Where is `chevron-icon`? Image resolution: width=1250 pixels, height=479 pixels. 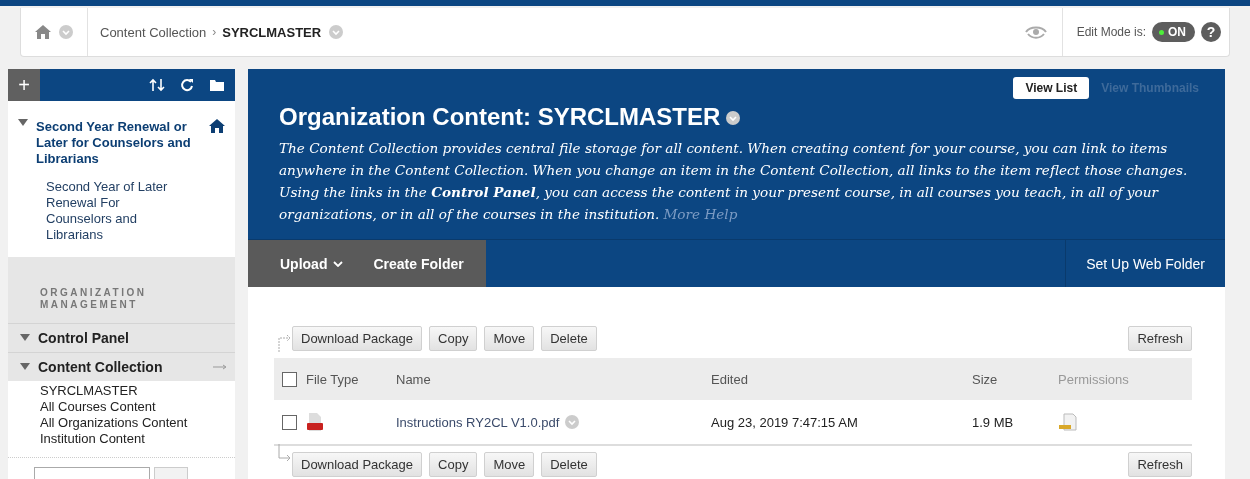
chevron-icon is located at coordinates (733, 118).